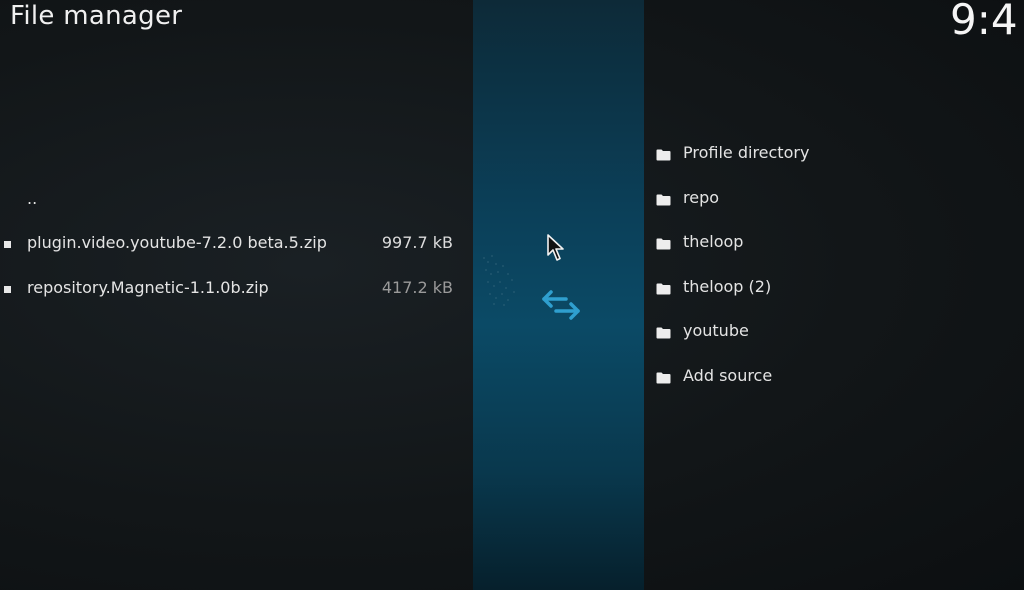 This screenshot has width=1024, height=590. What do you see at coordinates (834, 155) in the screenshot?
I see `source-item-profile-directory: Profile directory` at bounding box center [834, 155].